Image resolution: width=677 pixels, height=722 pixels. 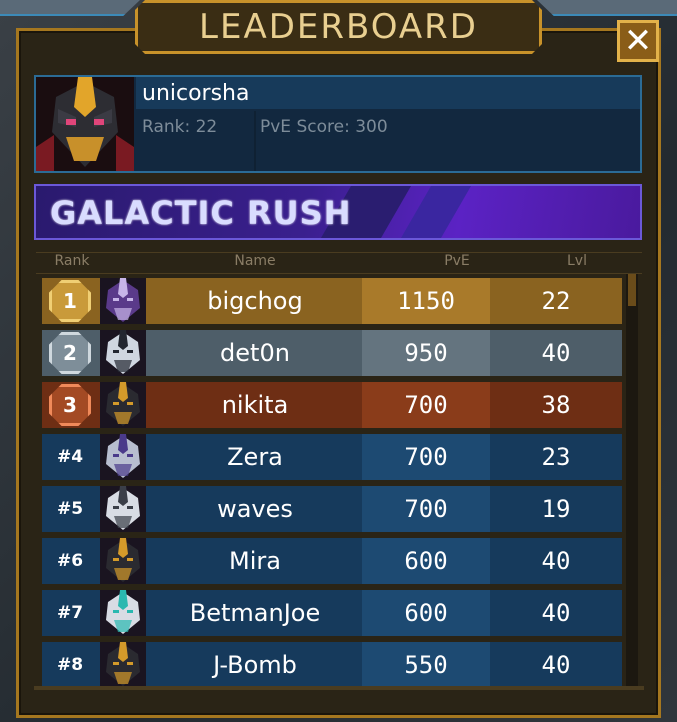 What do you see at coordinates (255, 613) in the screenshot?
I see `player-name-cell: BetmanJoe` at bounding box center [255, 613].